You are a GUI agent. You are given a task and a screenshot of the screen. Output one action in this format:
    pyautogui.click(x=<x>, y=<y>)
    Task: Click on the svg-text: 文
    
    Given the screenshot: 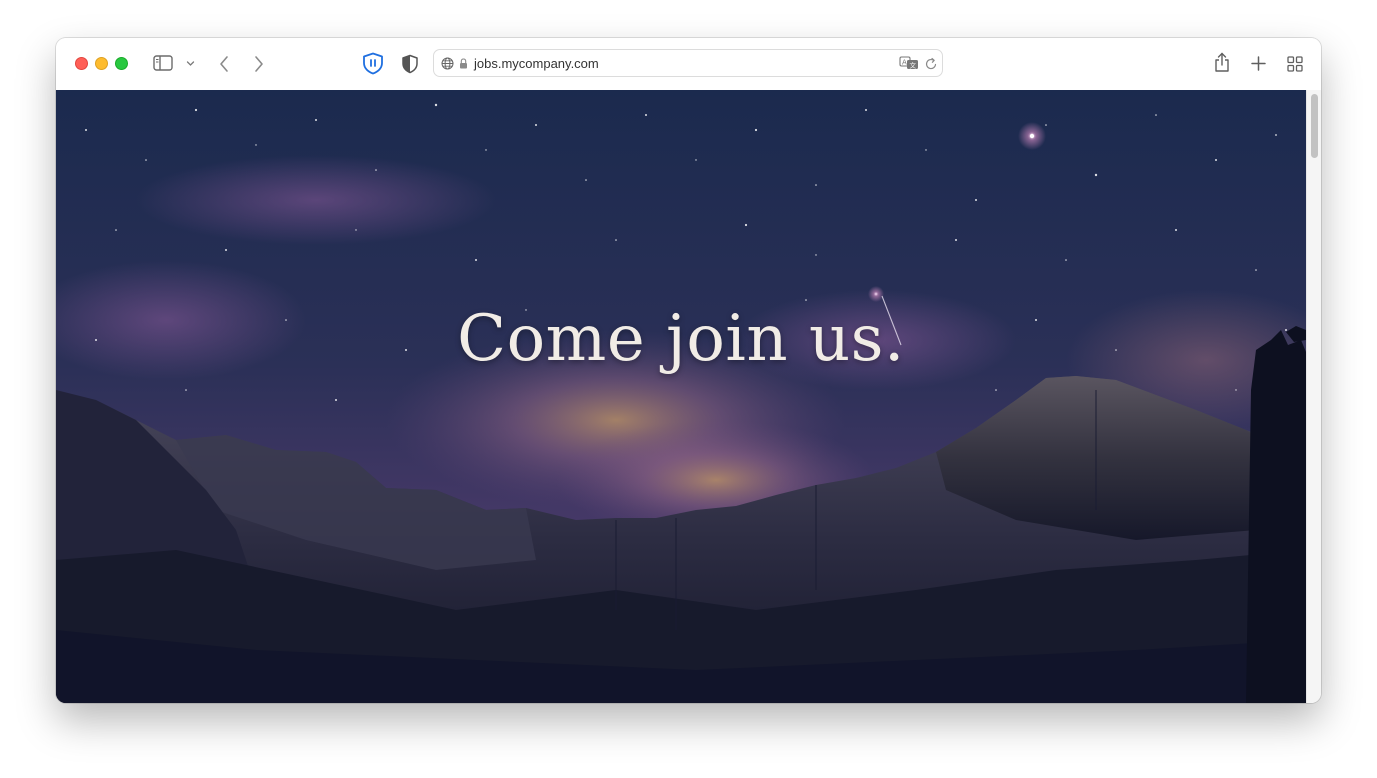 What is the action you would take?
    pyautogui.click(x=913, y=65)
    